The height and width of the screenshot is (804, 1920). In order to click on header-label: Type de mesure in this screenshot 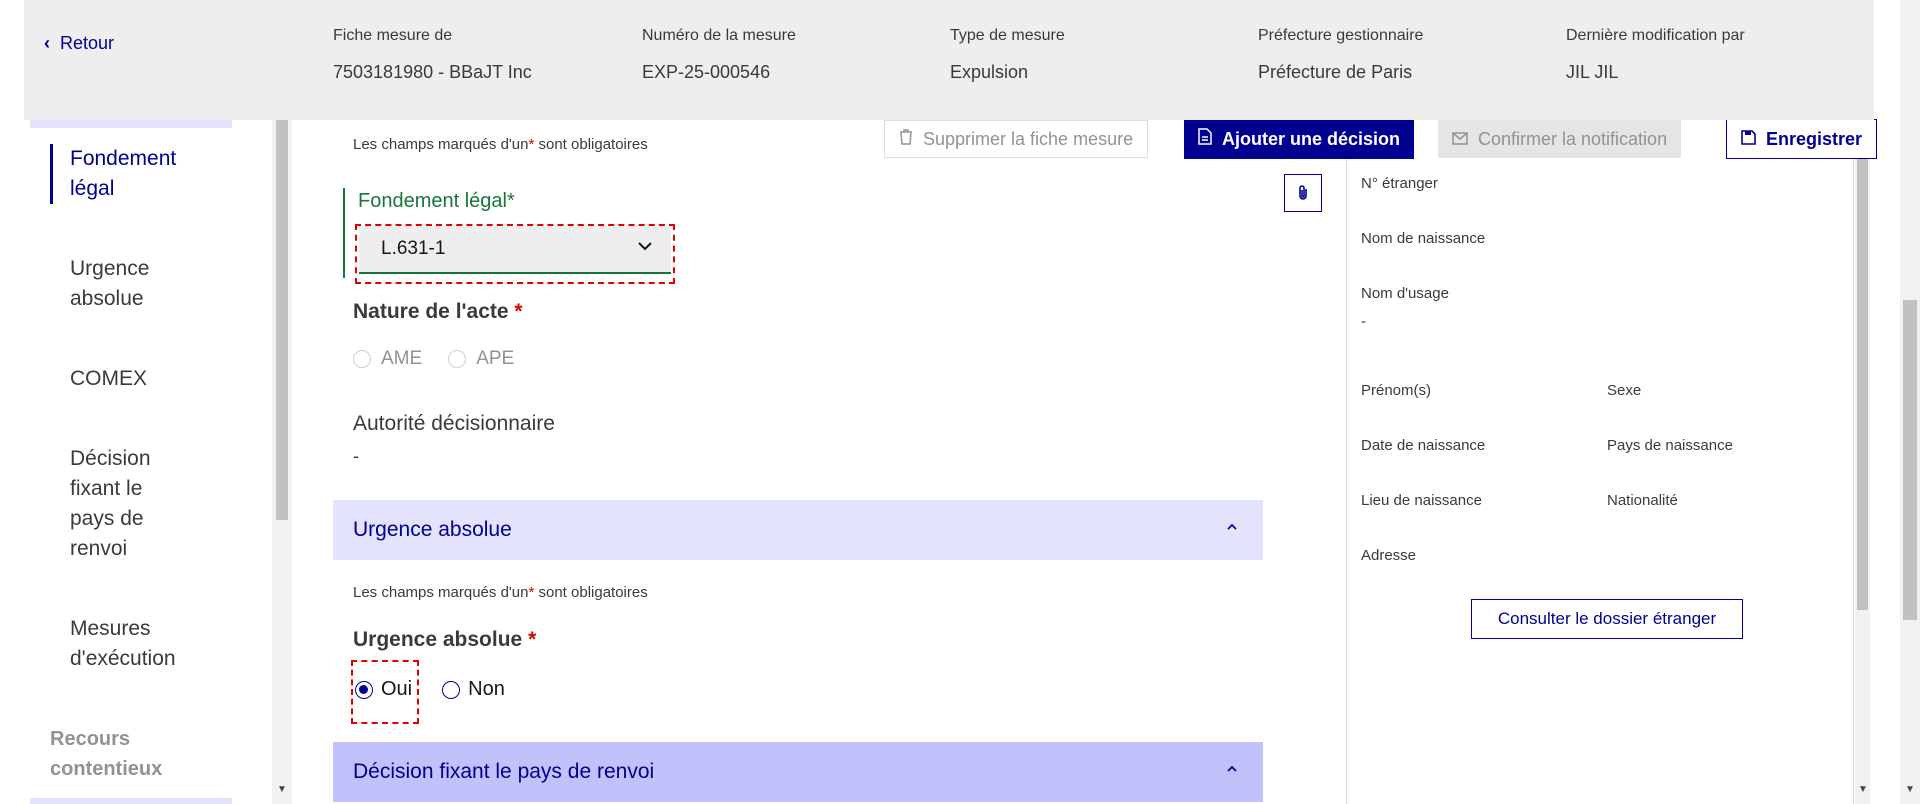, I will do `click(1007, 35)`.